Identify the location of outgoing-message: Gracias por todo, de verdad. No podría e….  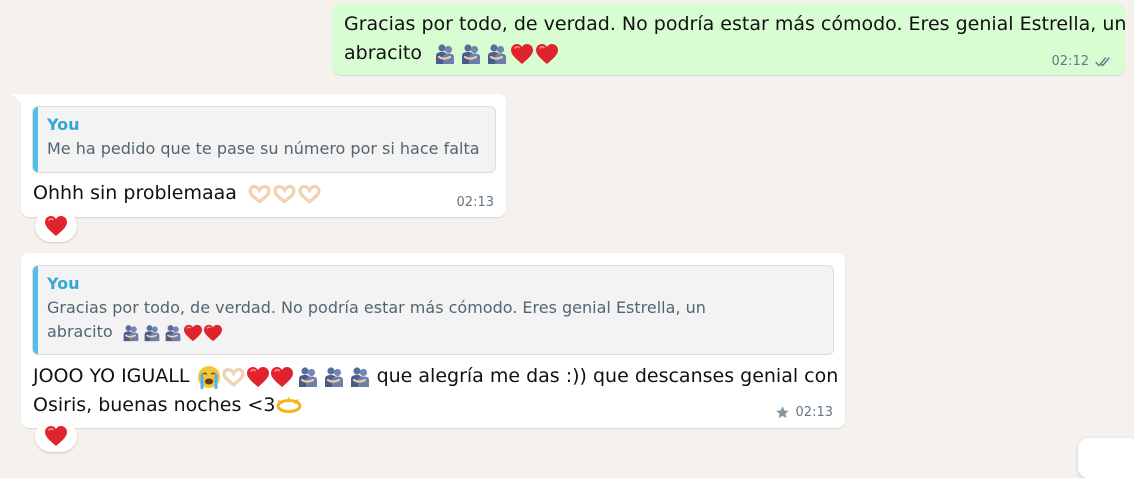
(729, 39).